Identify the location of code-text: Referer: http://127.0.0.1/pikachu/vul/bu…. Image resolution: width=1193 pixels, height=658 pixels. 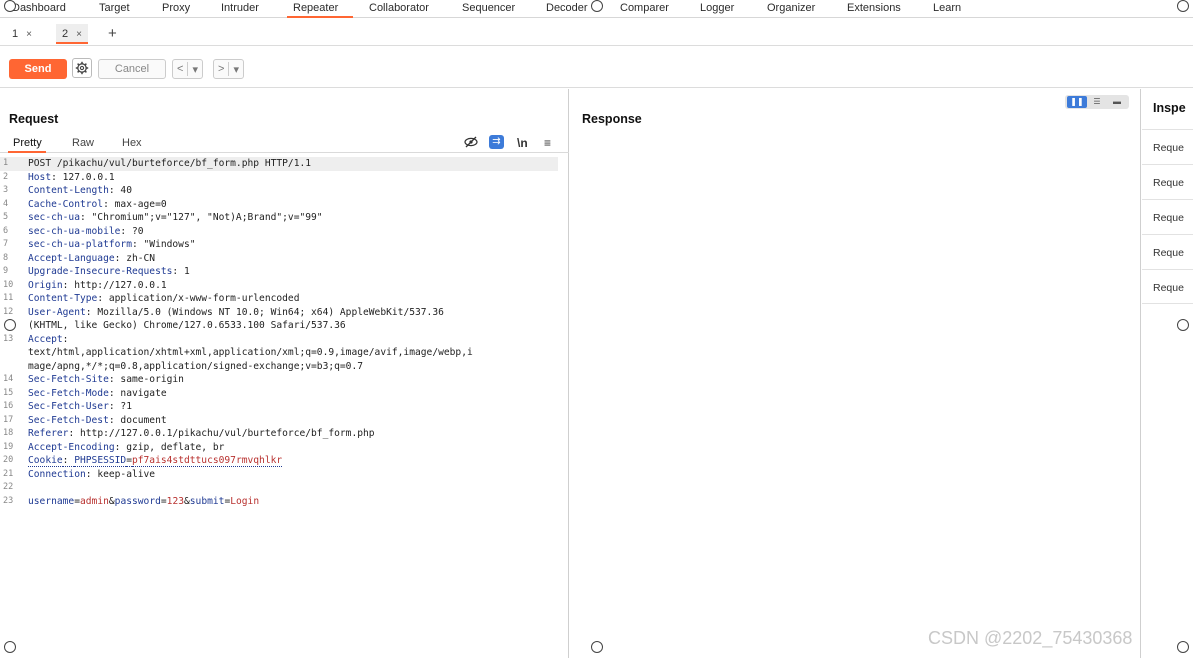
(201, 434).